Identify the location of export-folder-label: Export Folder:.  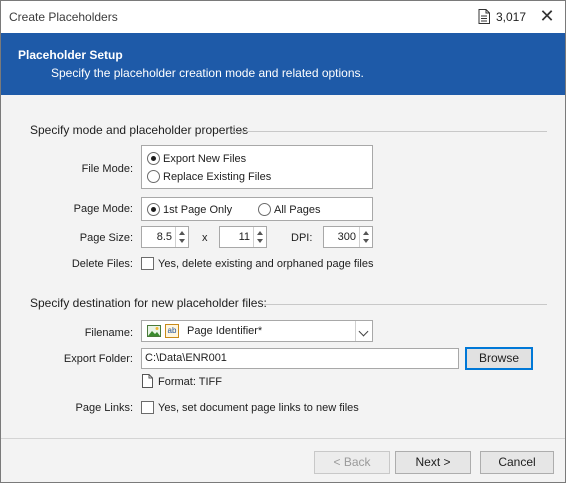
(98, 359).